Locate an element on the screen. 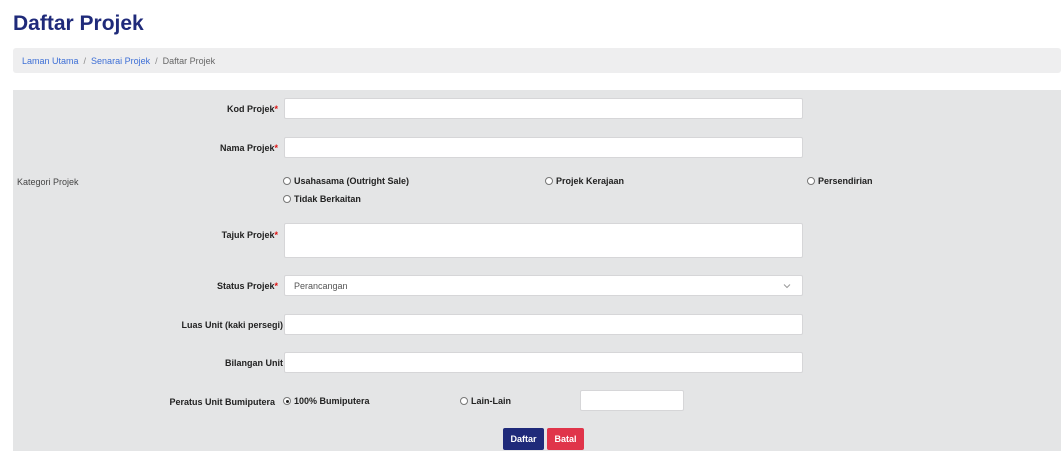  tajuk-projek-textarea is located at coordinates (543, 240).